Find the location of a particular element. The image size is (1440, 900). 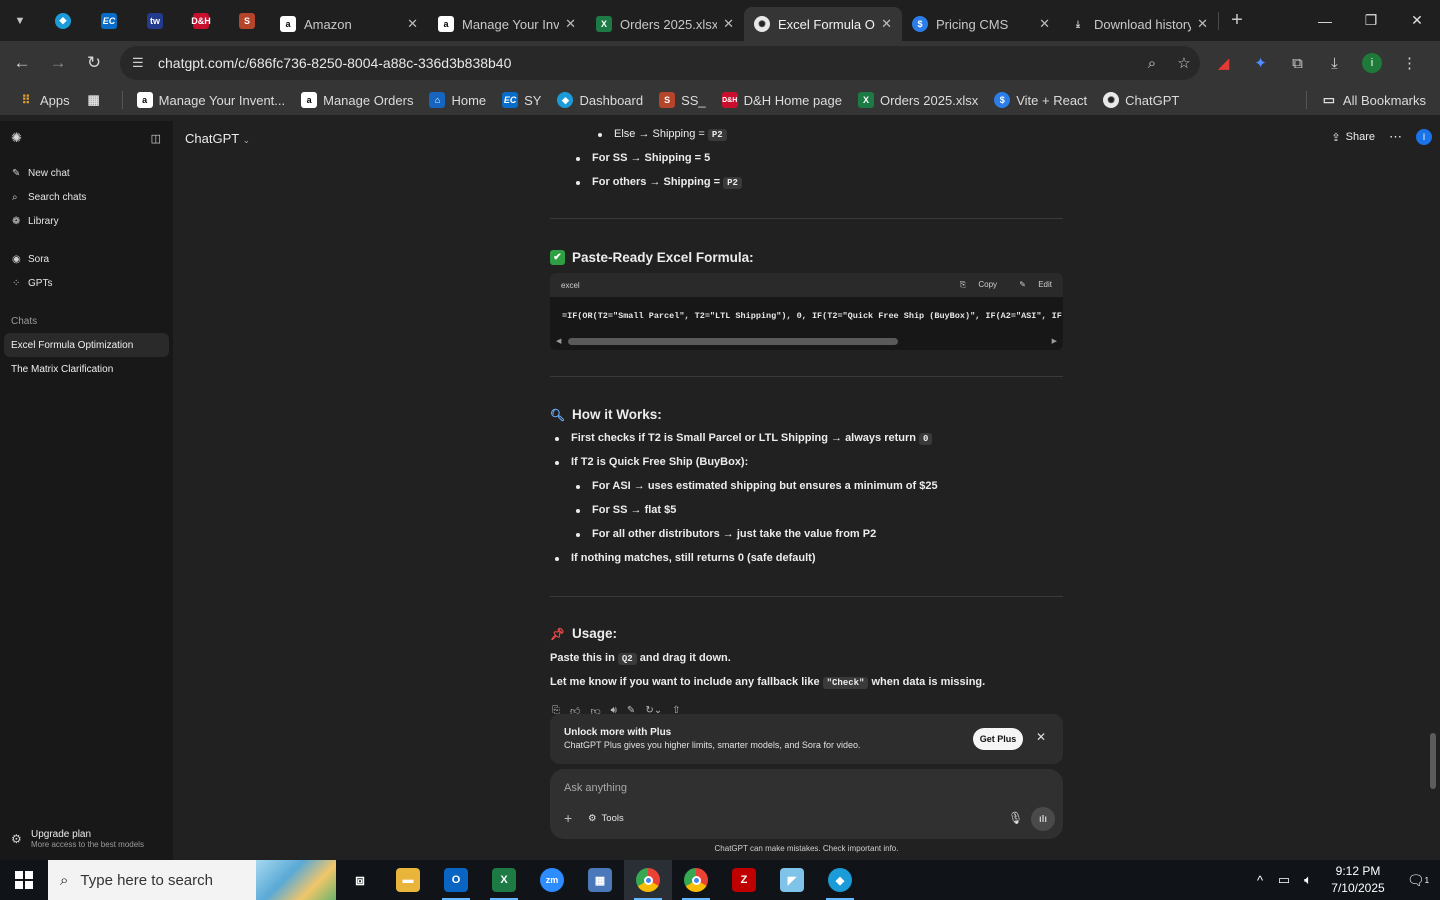

chatgpt-logo-icon: ✺ is located at coordinates (16, 138).